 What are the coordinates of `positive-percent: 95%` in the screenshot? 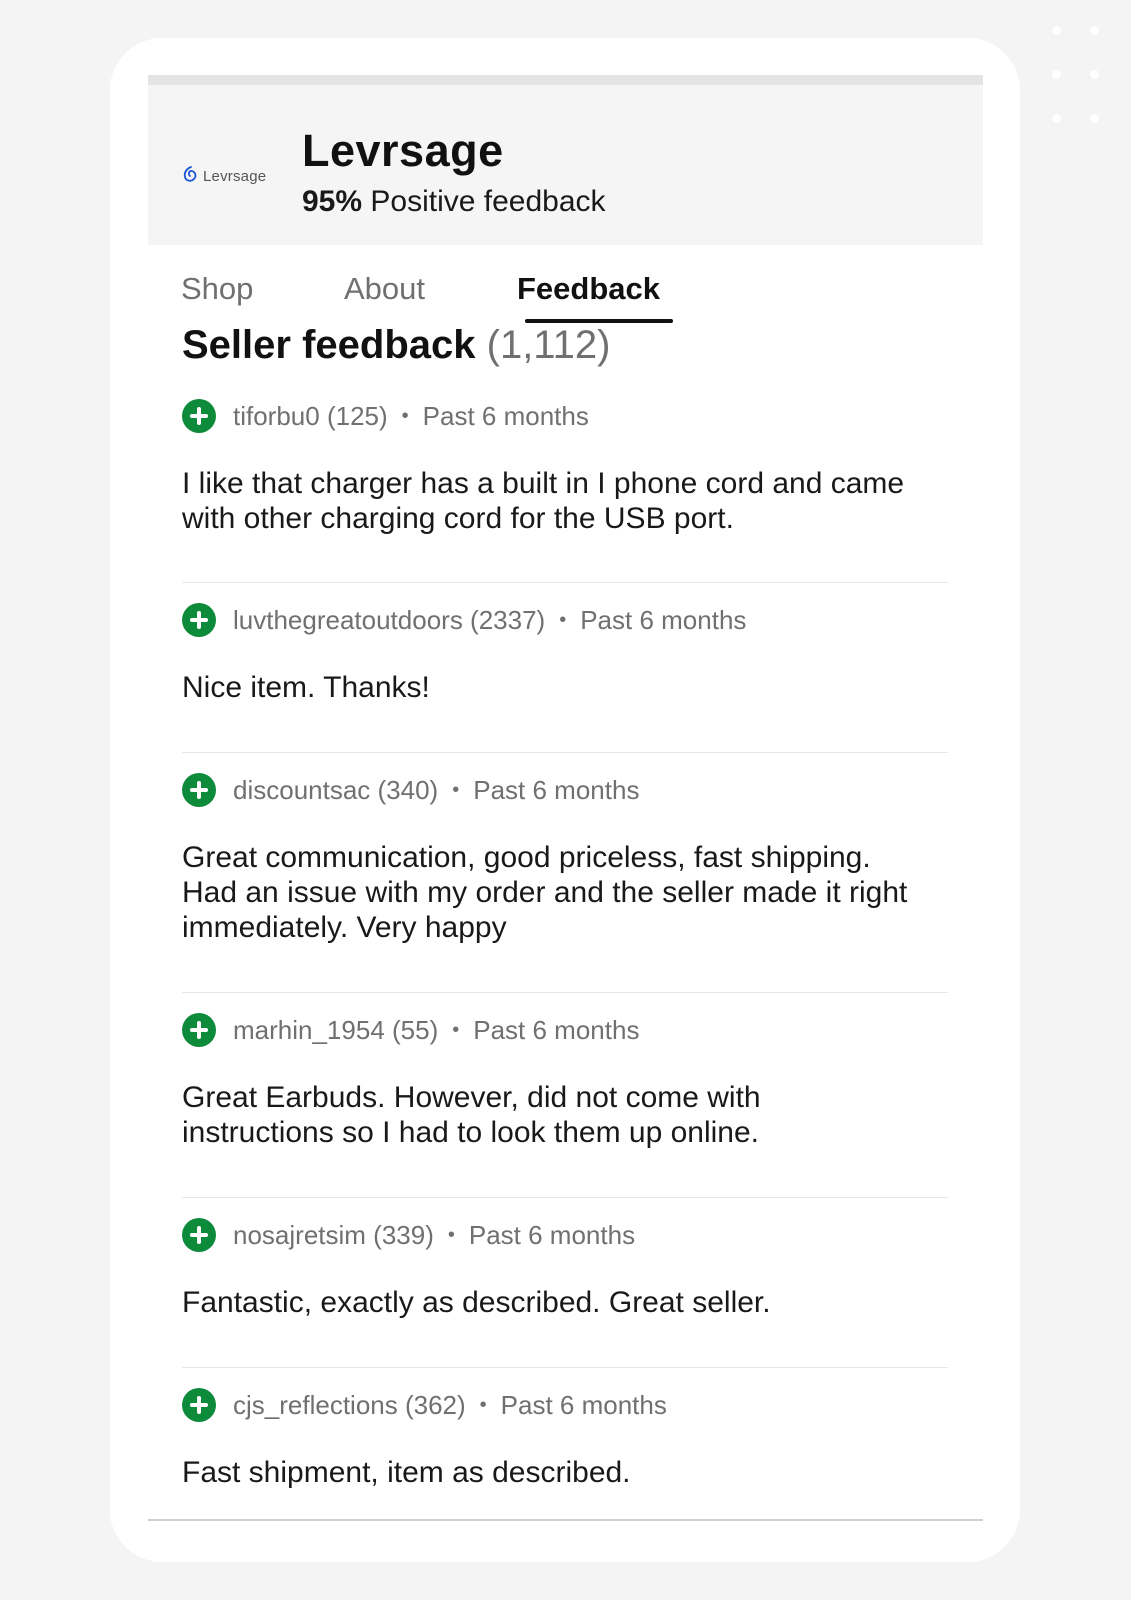 It's located at (332, 201).